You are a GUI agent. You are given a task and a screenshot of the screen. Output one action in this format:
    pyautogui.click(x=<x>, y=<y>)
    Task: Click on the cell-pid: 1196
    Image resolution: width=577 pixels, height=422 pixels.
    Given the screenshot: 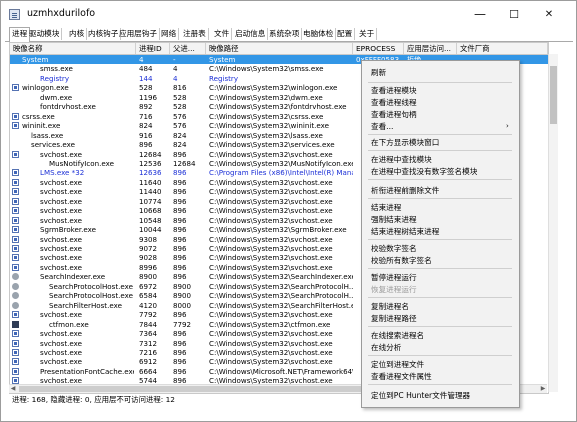 What is the action you would take?
    pyautogui.click(x=148, y=97)
    